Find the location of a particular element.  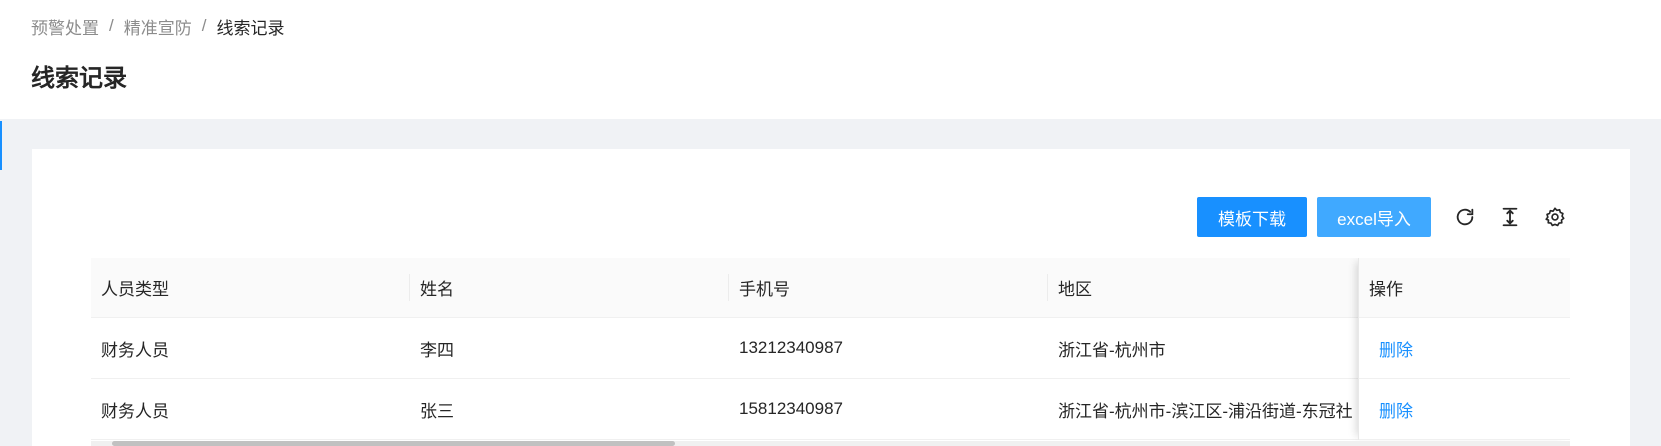

column-height-icon is located at coordinates (1510, 217).